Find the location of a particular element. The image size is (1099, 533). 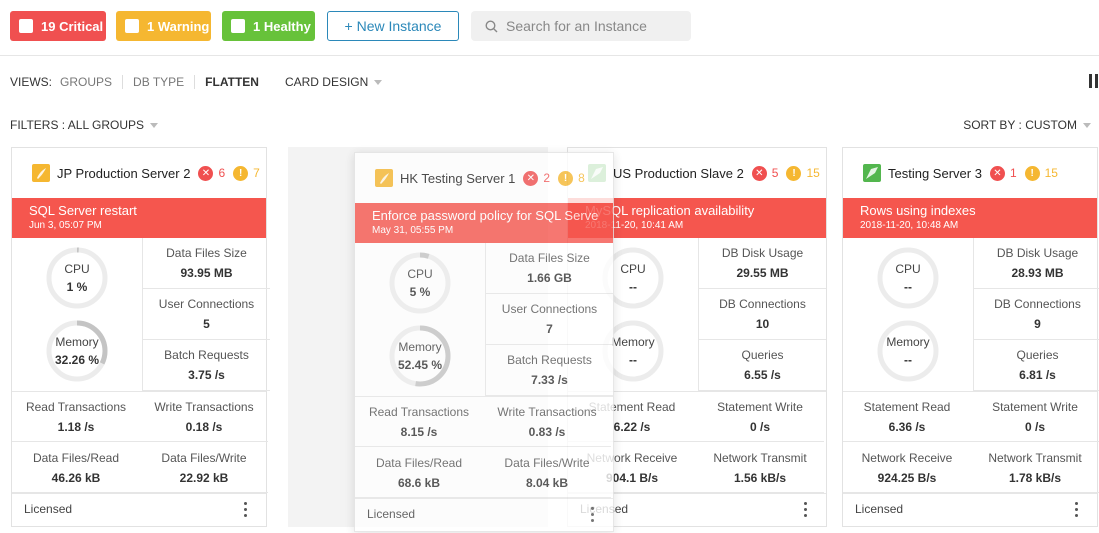

search-icon is located at coordinates (491, 25).